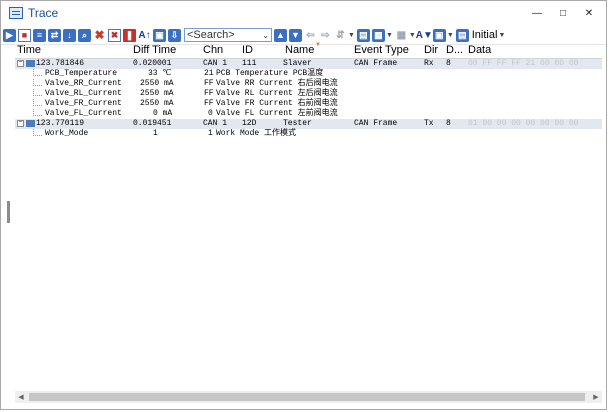  I want to click on scroll-thumb, so click(307, 397).